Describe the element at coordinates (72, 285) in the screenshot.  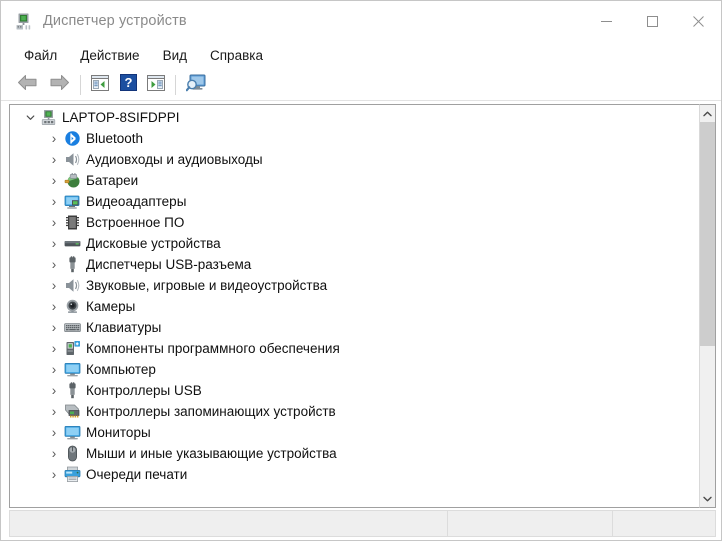
I see `sound-video-icon` at that location.